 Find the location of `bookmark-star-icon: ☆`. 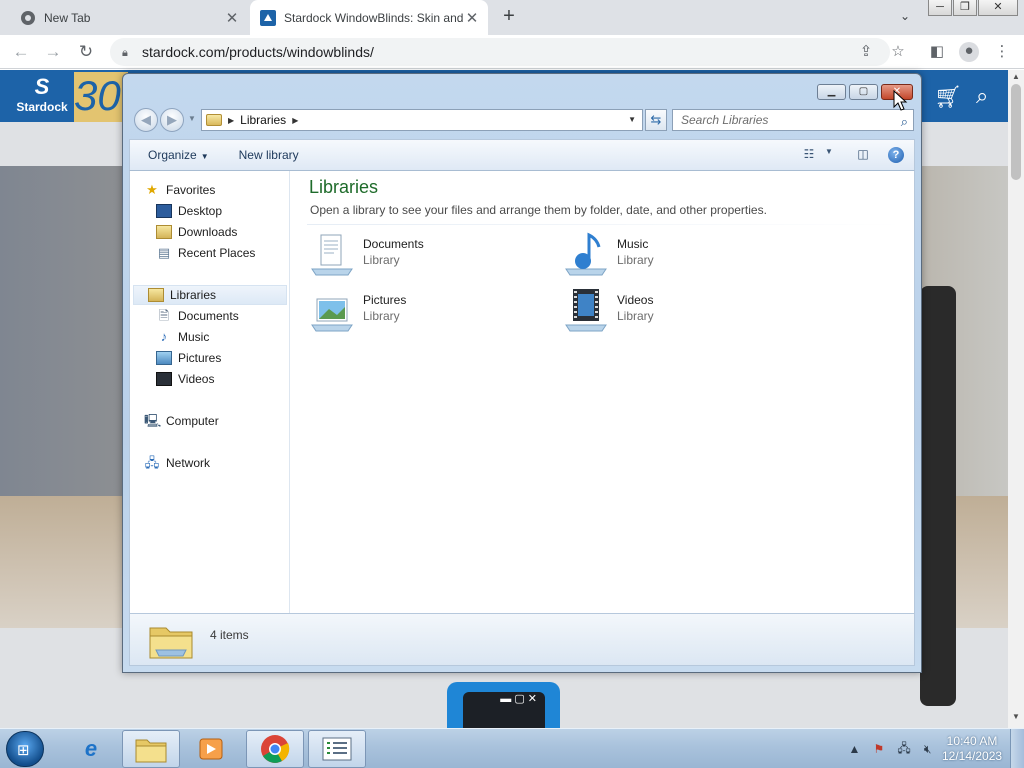

bookmark-star-icon: ☆ is located at coordinates (898, 52).